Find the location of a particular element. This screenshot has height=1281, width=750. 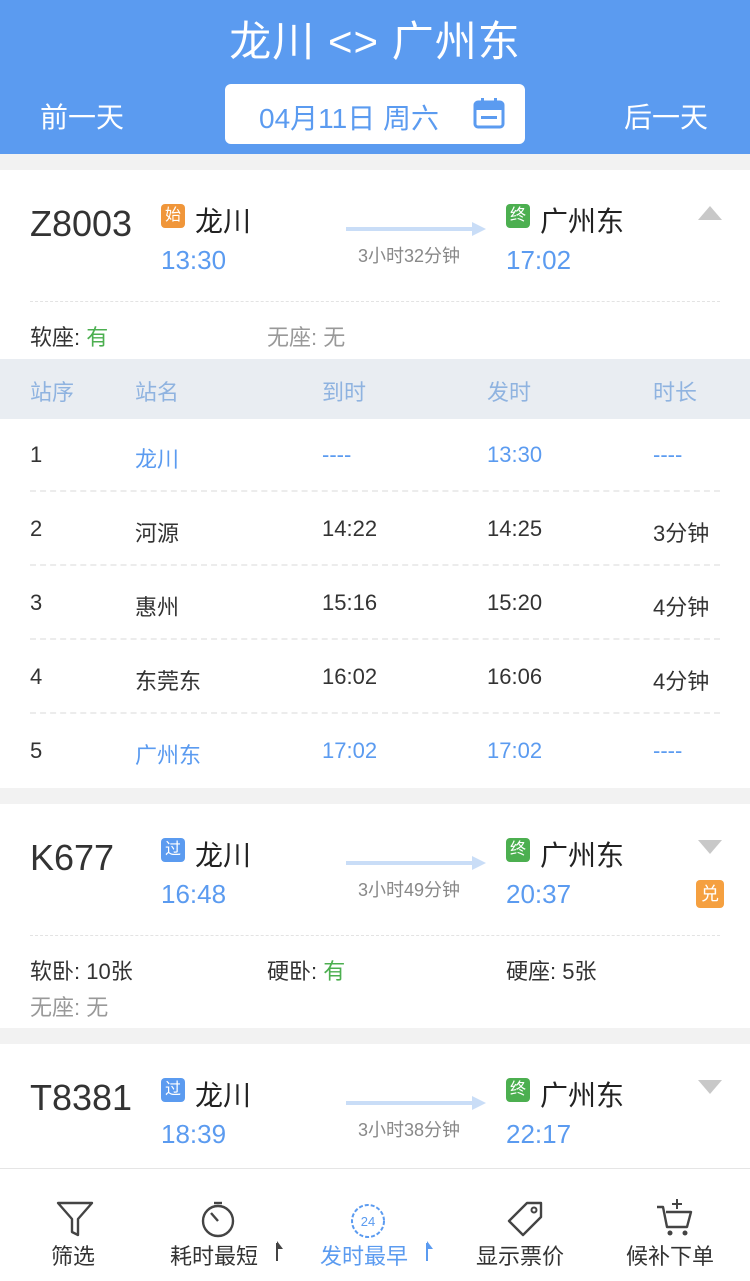

tab-label: 候补下单 is located at coordinates (670, 1256).